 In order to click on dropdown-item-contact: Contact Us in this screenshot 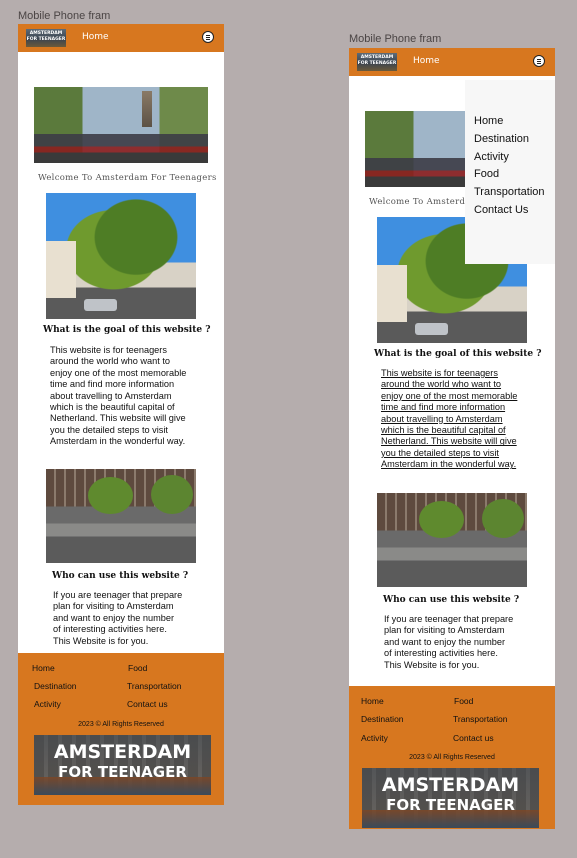, I will do `click(501, 210)`.